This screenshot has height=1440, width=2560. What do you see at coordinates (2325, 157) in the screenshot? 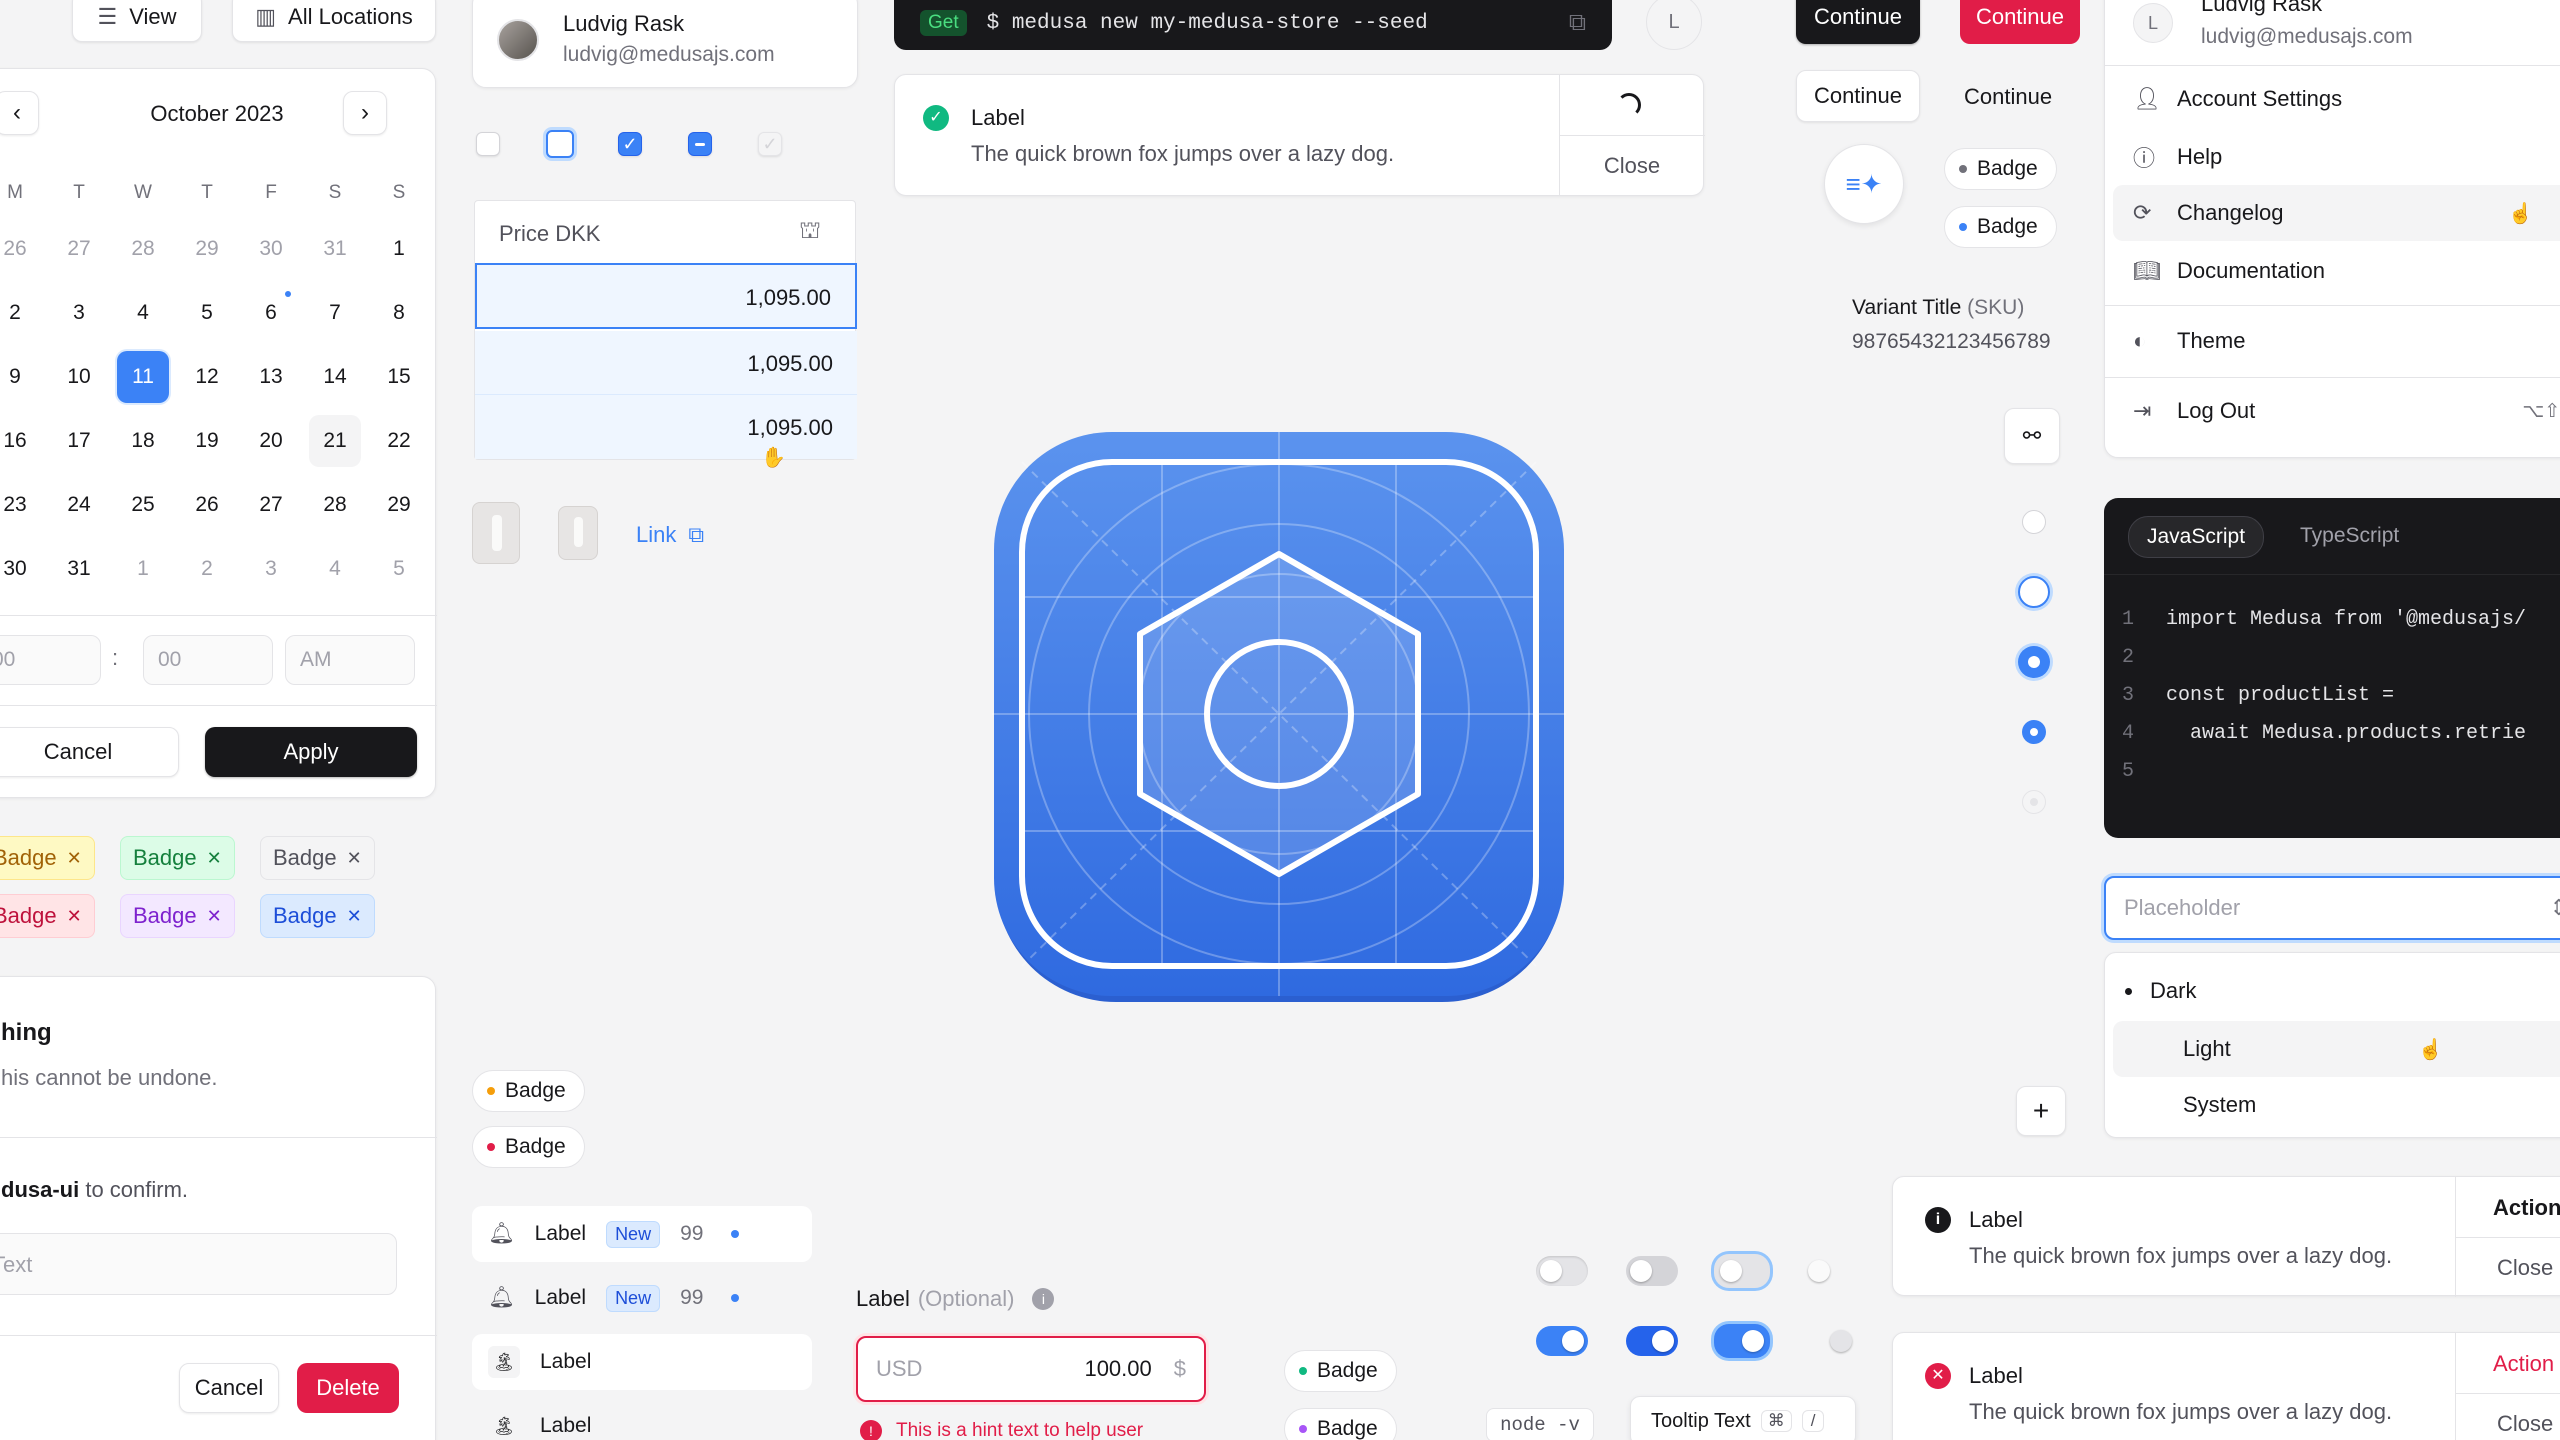
I see `menu-item-help: ⓘ Help` at bounding box center [2325, 157].